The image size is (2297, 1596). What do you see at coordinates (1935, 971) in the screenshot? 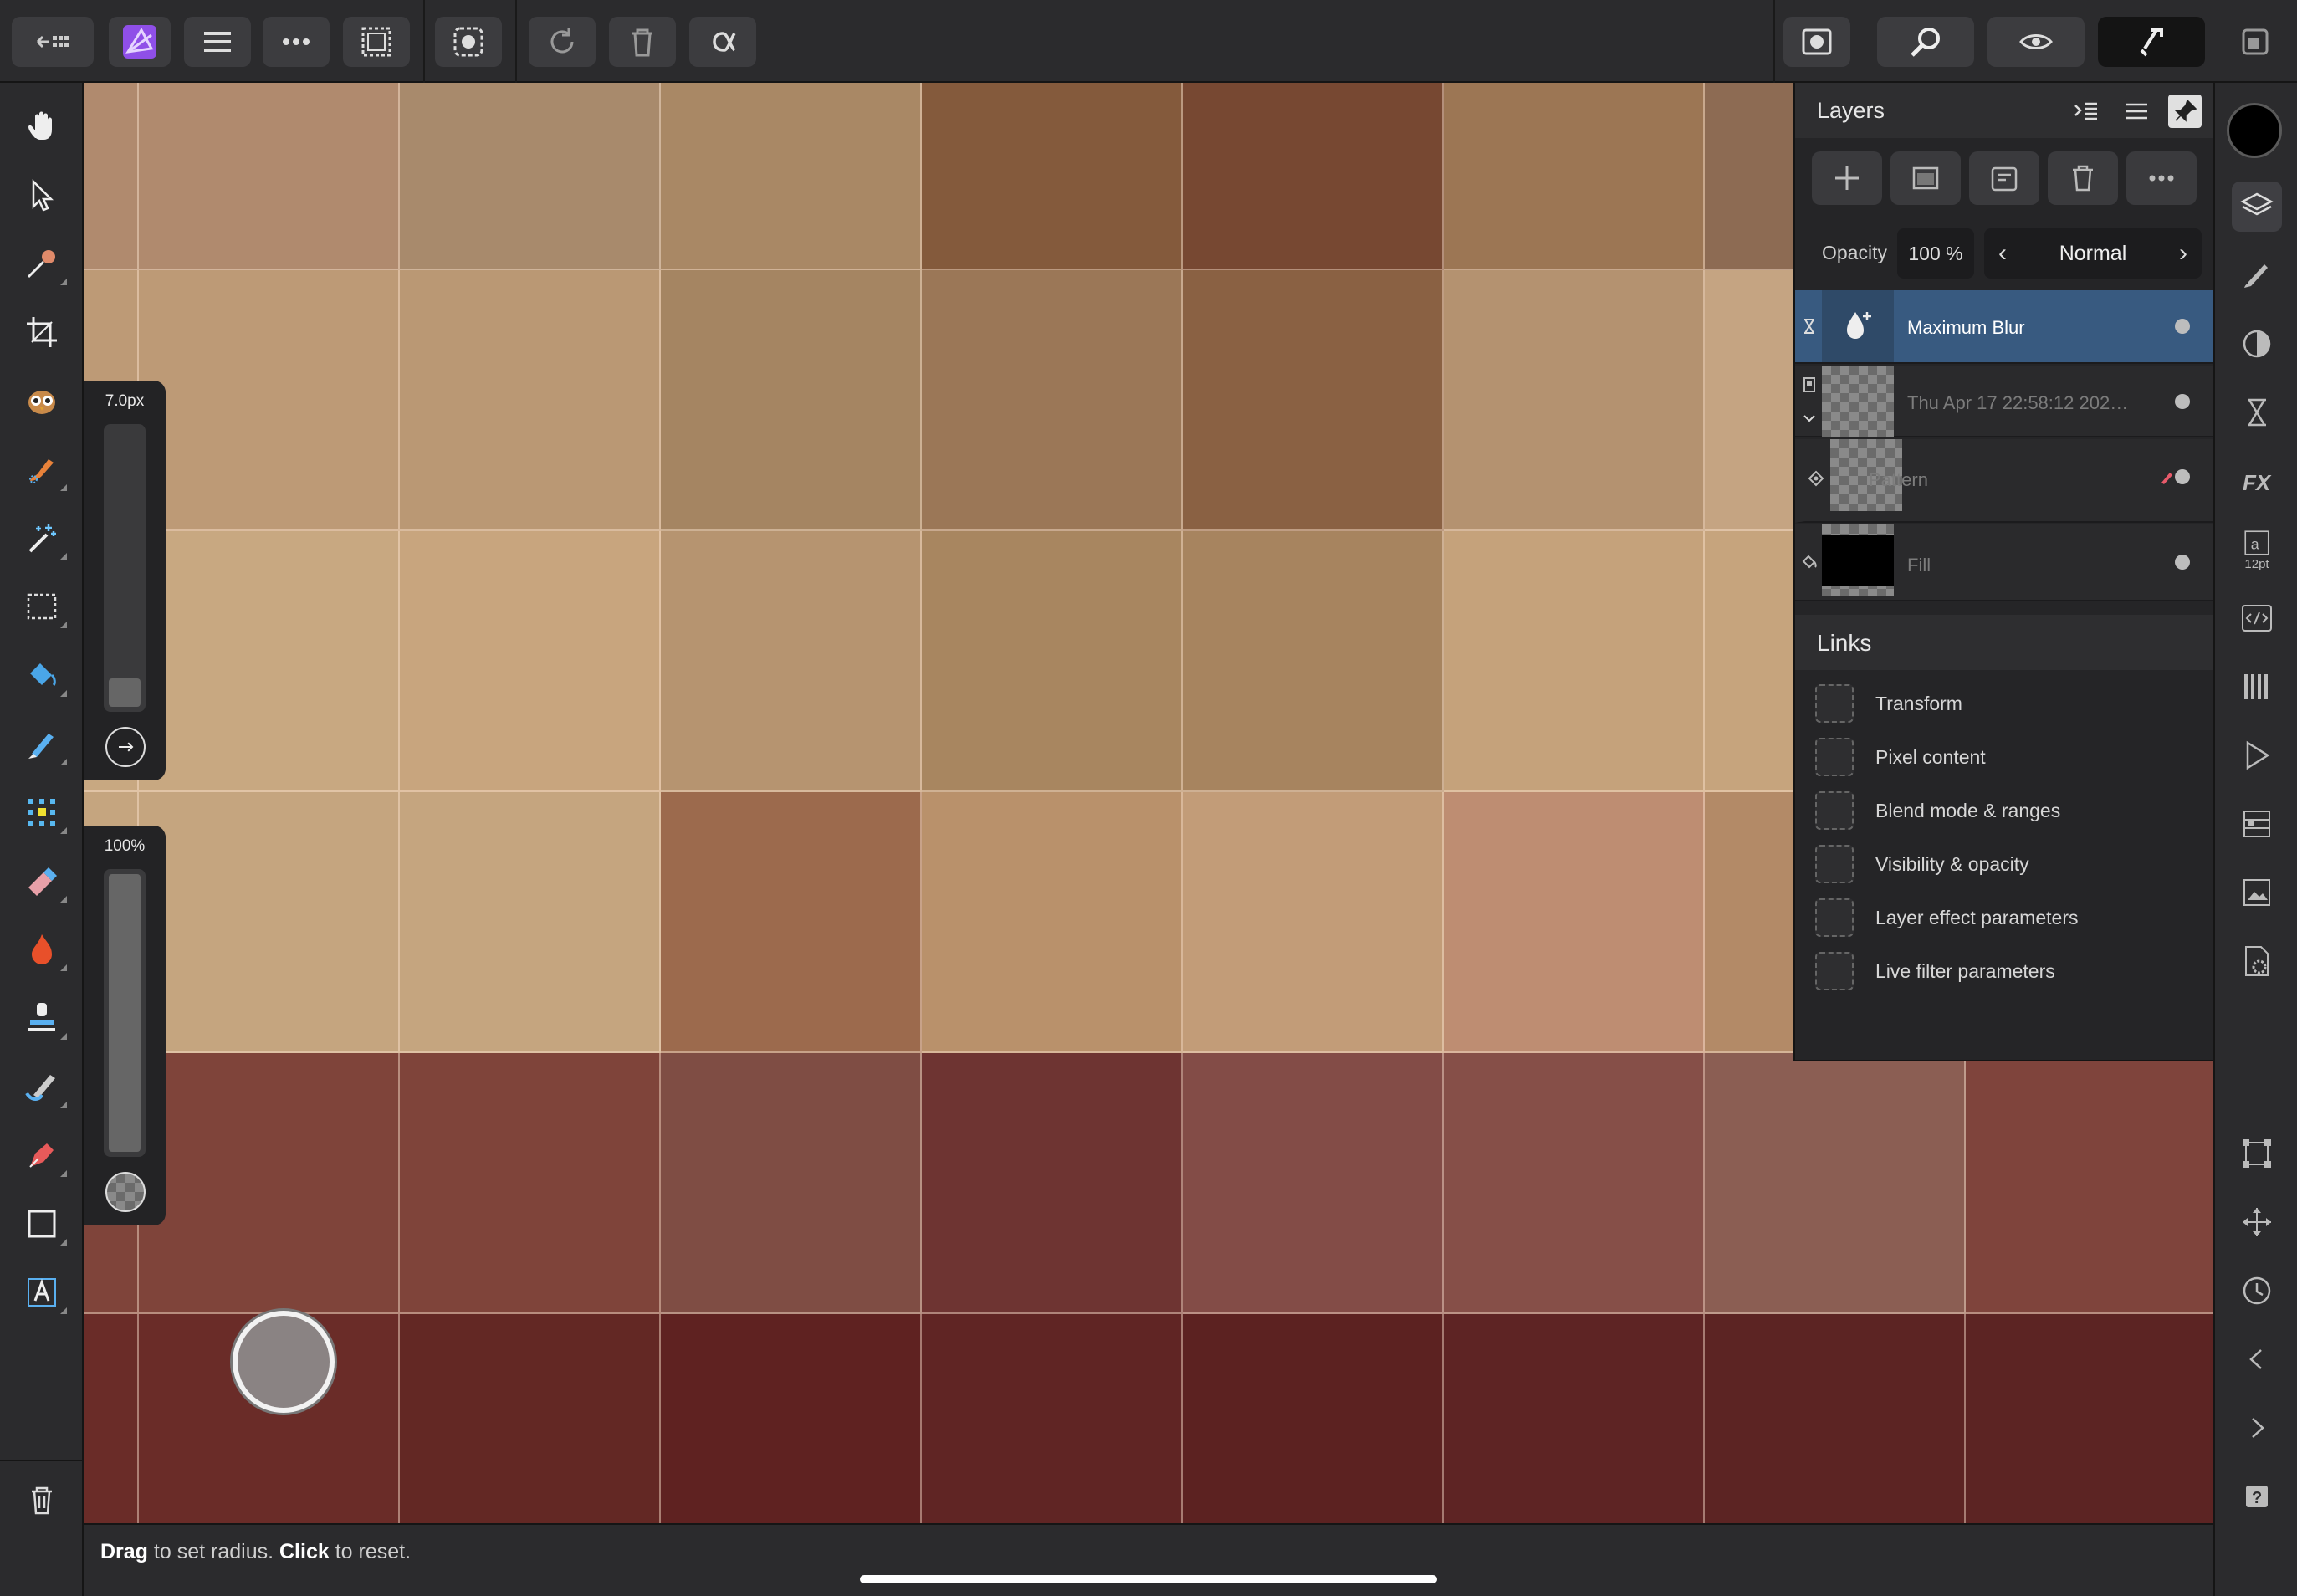
I see `link-live-filter-parameters: Live filter parameters` at bounding box center [1935, 971].